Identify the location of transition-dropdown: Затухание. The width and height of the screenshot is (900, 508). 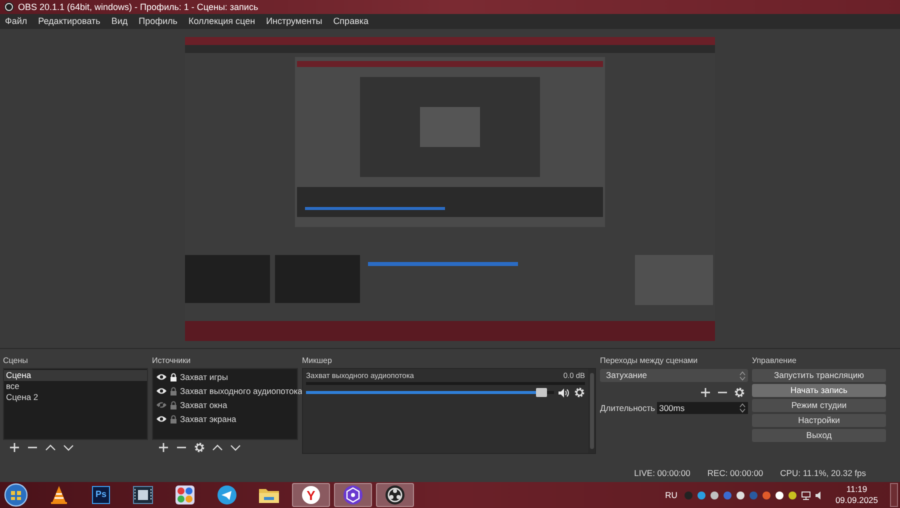
(674, 375).